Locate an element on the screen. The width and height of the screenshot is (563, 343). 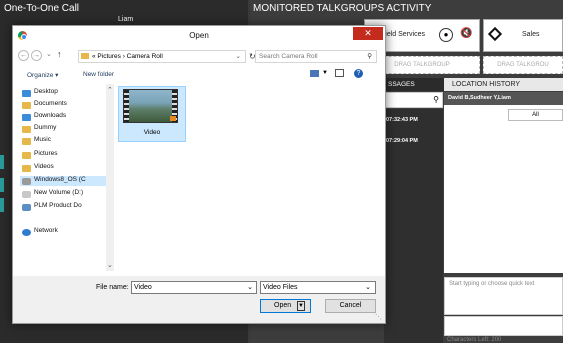
left-panel-title: One-To-One Call is located at coordinates (42, 8).